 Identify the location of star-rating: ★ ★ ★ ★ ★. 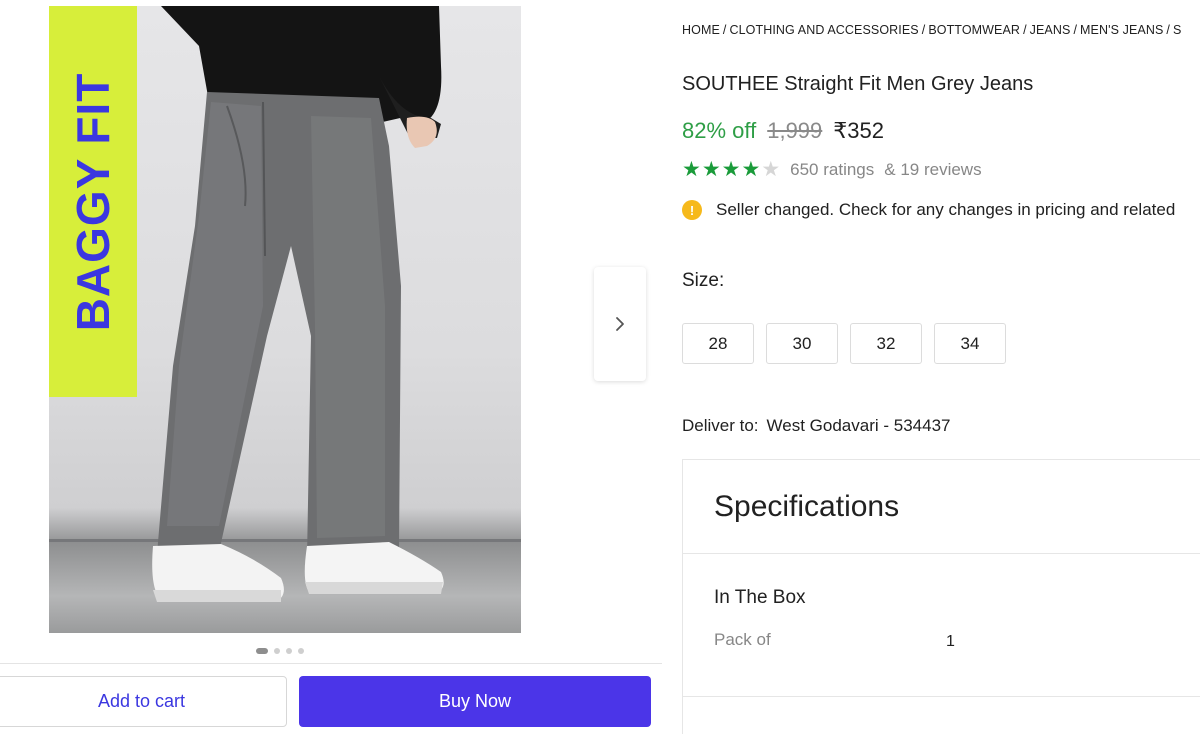
(731, 170).